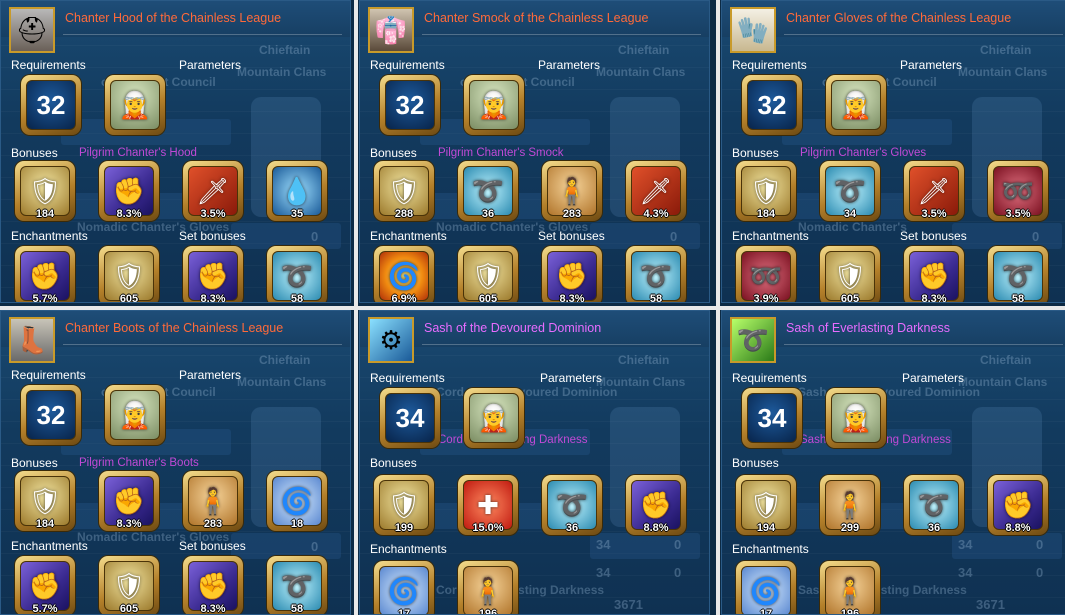 The height and width of the screenshot is (615, 1065). I want to click on attack-sword-icon-glyph: 🗡, so click(934, 191).